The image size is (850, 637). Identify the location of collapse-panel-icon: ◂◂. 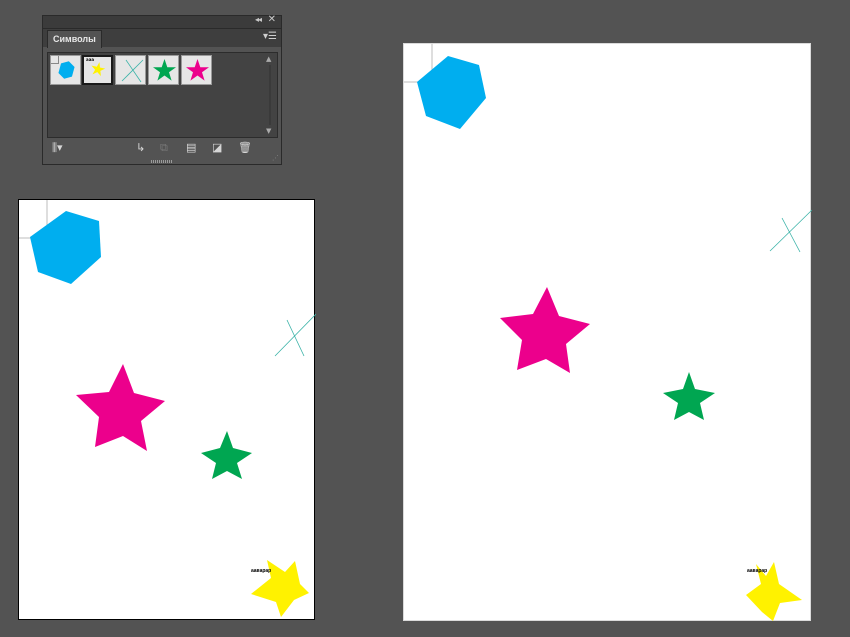
(258, 19).